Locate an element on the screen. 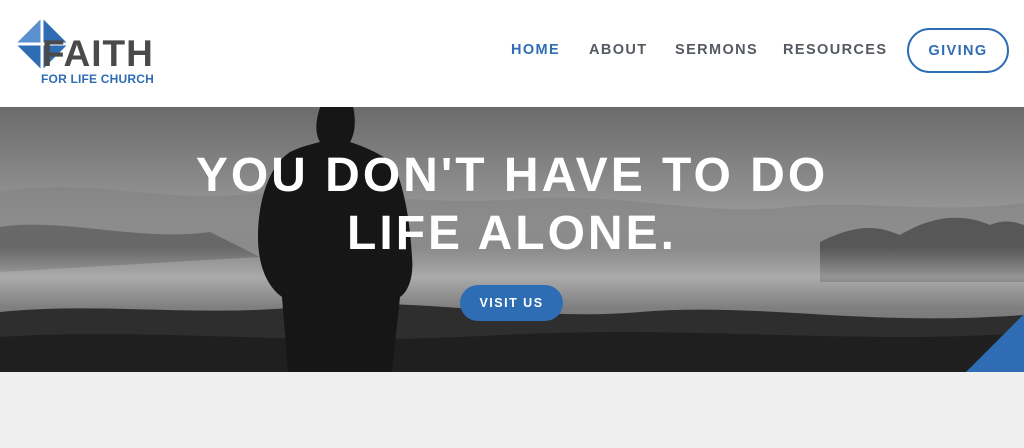  hero-title-line-1: YOU DON'T HAVE TO DO is located at coordinates (512, 175).